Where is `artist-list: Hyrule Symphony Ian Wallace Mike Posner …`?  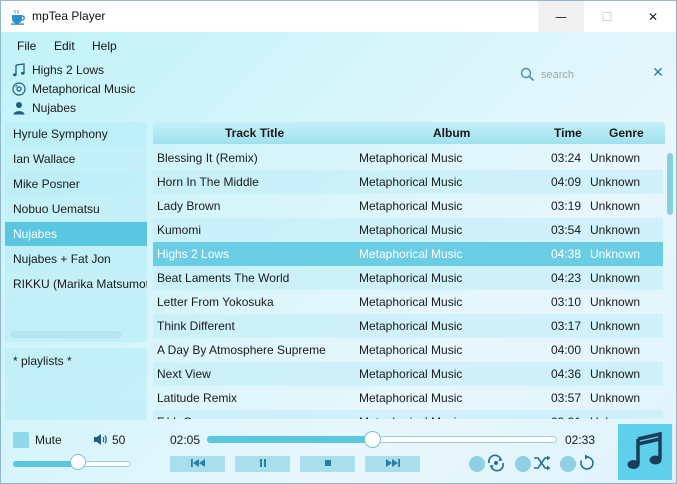
artist-list: Hyrule Symphony Ian Wallace Mike Posner … is located at coordinates (76, 232).